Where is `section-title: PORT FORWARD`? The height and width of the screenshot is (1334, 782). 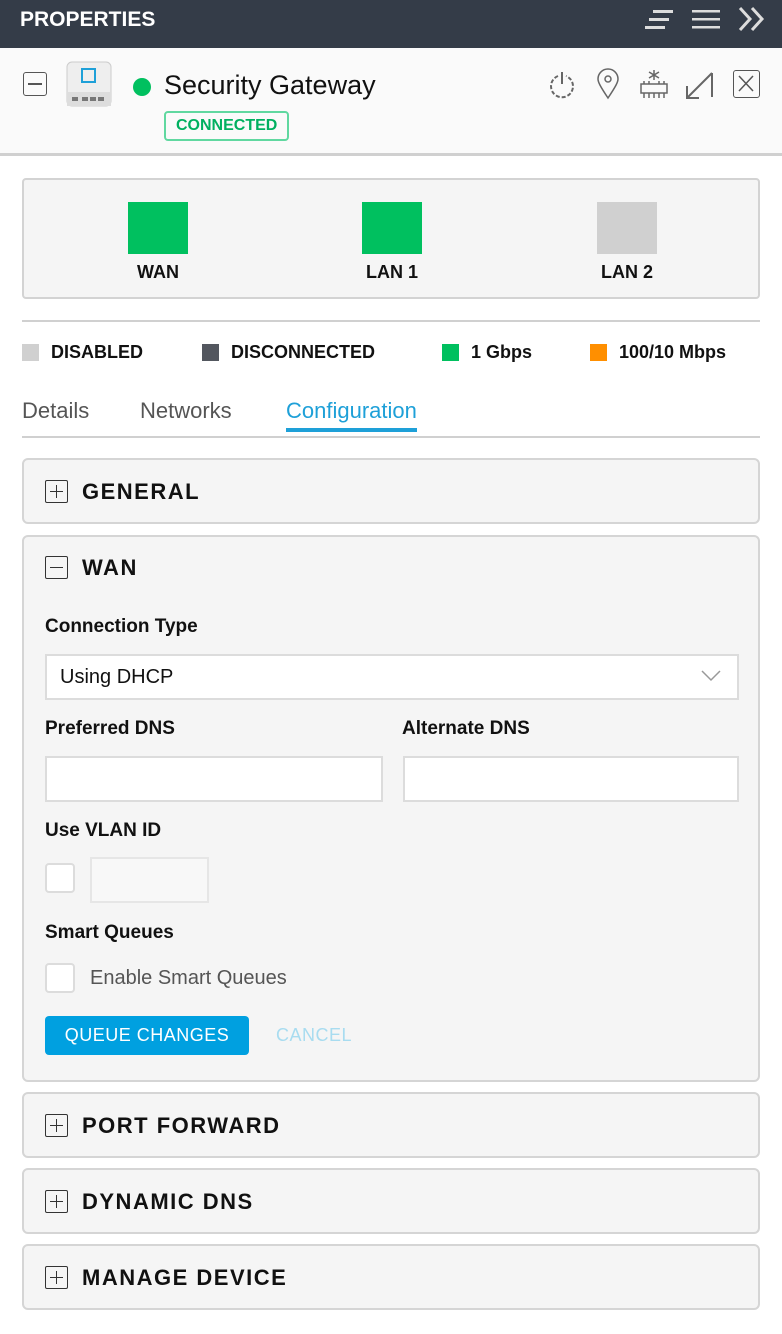
section-title: PORT FORWARD is located at coordinates (181, 1125).